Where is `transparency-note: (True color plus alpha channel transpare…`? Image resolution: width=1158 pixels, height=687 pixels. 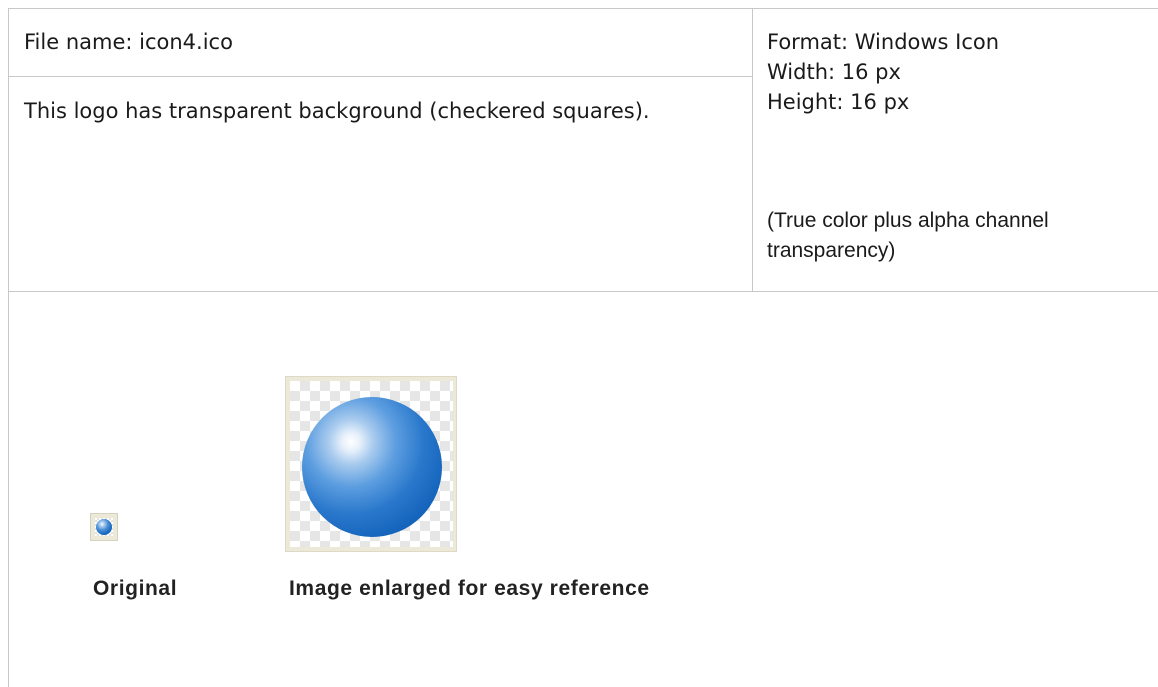 transparency-note: (True color plus alpha channel transpare… is located at coordinates (908, 235).